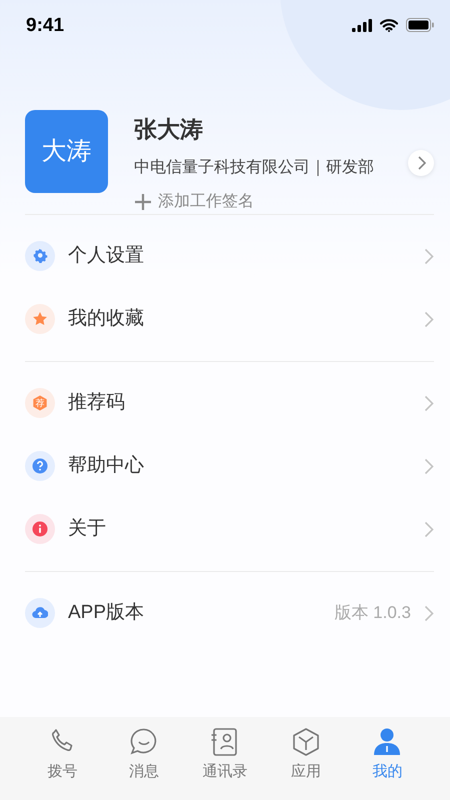  I want to click on wifi-icon, so click(389, 25).